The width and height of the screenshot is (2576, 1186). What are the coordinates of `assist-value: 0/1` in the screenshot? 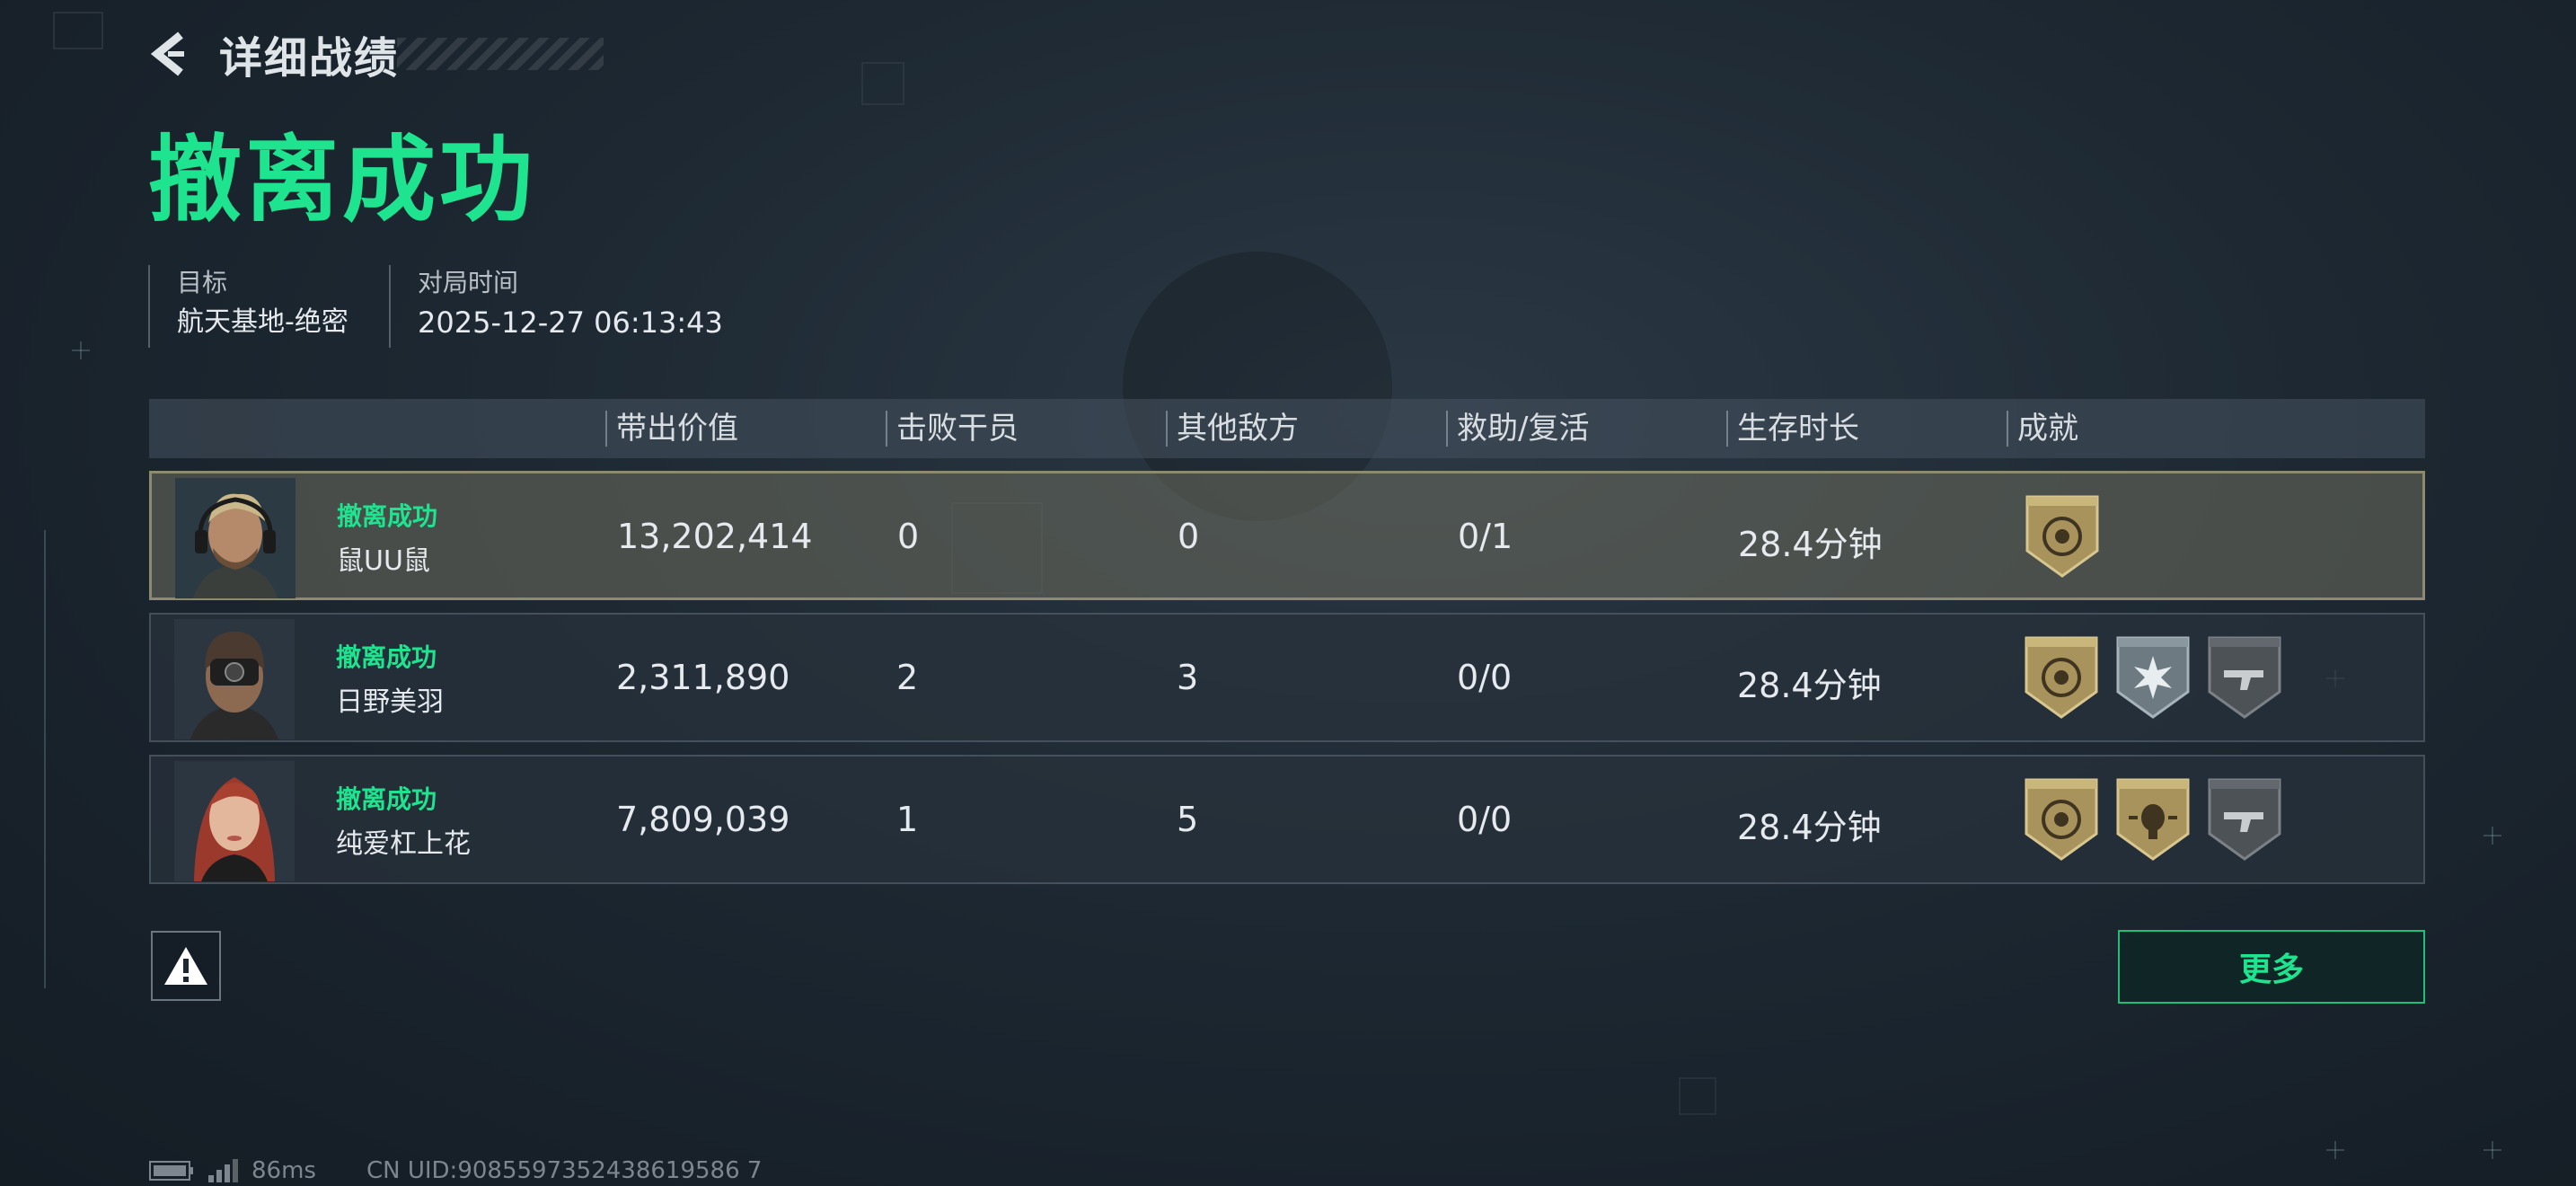 It's located at (1485, 536).